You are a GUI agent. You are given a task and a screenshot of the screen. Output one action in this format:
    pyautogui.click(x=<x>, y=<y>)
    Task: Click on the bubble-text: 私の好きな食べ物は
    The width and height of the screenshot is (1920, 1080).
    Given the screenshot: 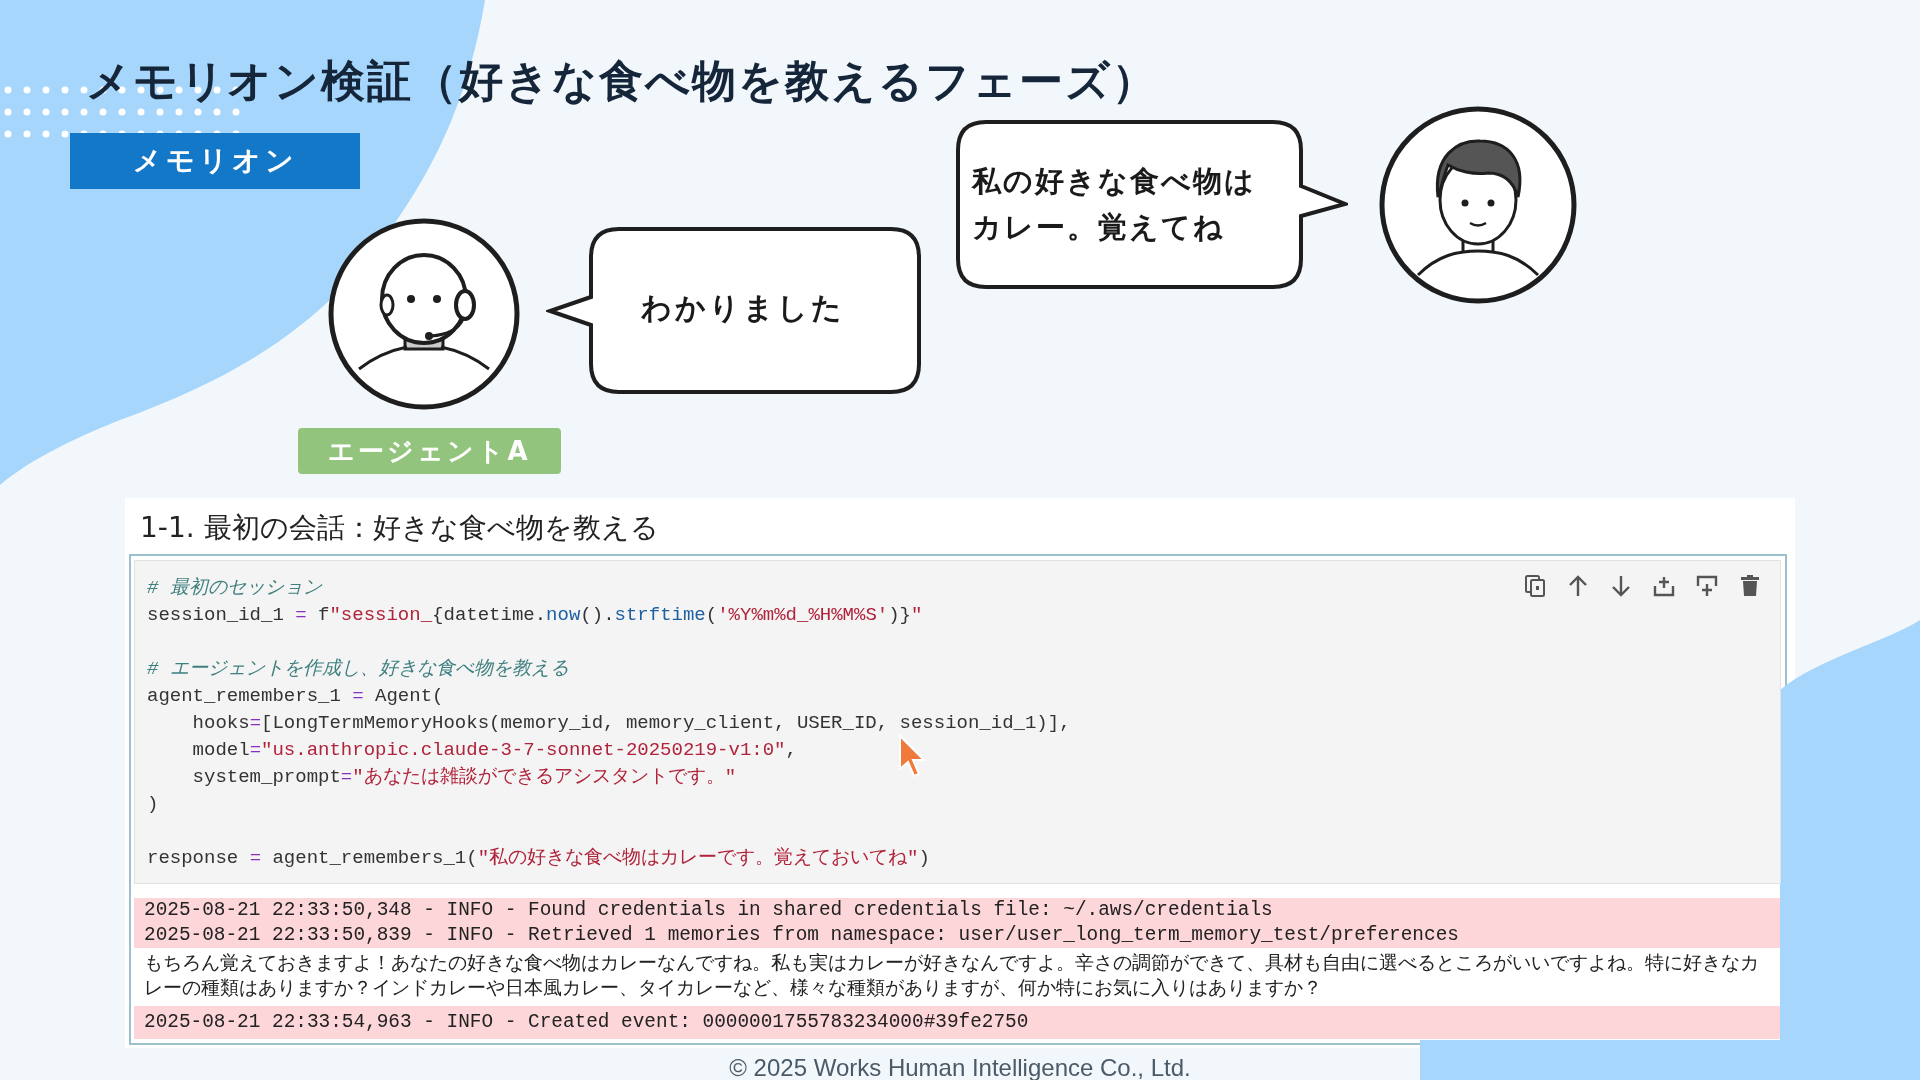 What is the action you would take?
    pyautogui.click(x=1114, y=181)
    